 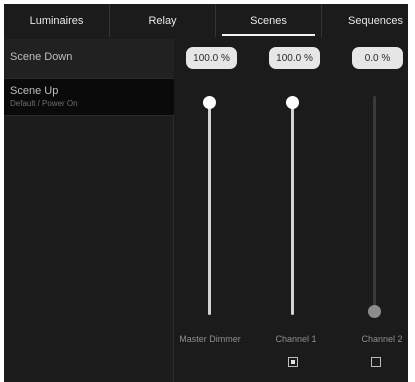 What do you see at coordinates (89, 59) in the screenshot?
I see `scene-item-scene-down: Scene Down` at bounding box center [89, 59].